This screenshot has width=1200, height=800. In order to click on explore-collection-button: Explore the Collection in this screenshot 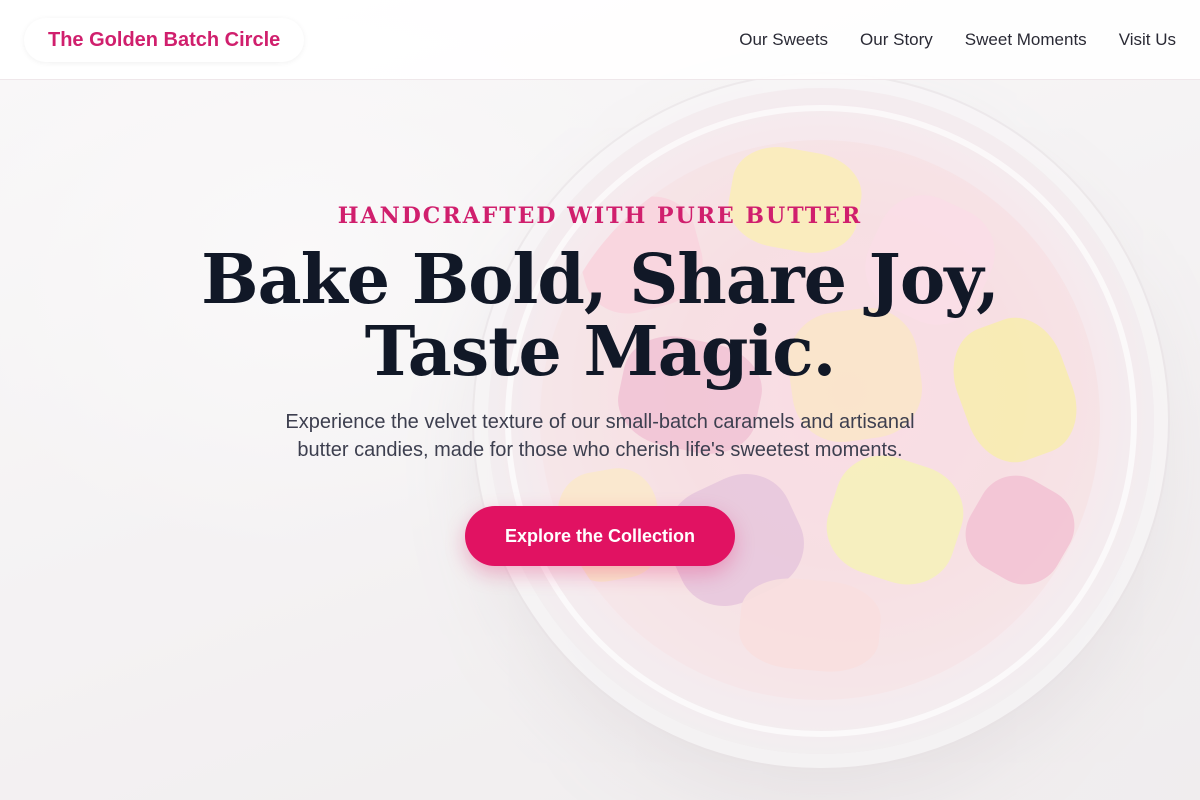, I will do `click(600, 536)`.